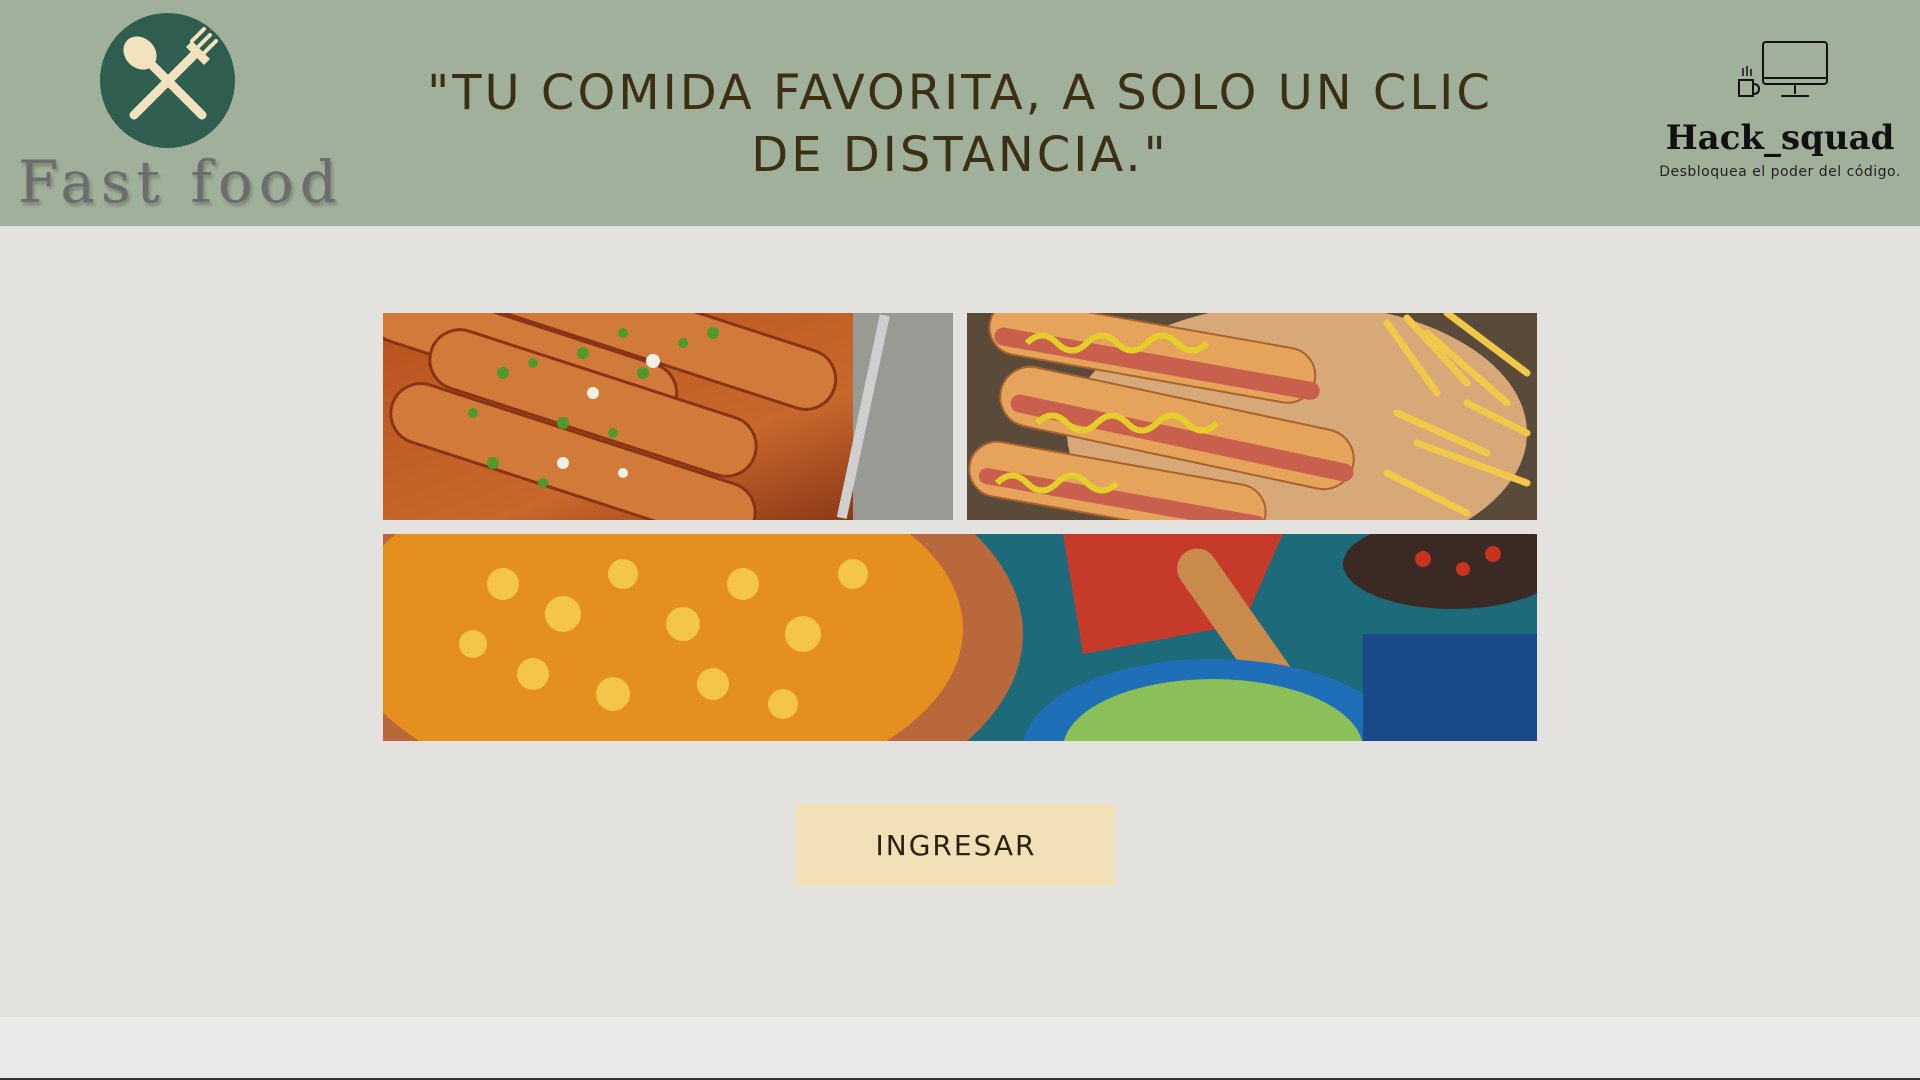  I want to click on footer, so click(960, 1048).